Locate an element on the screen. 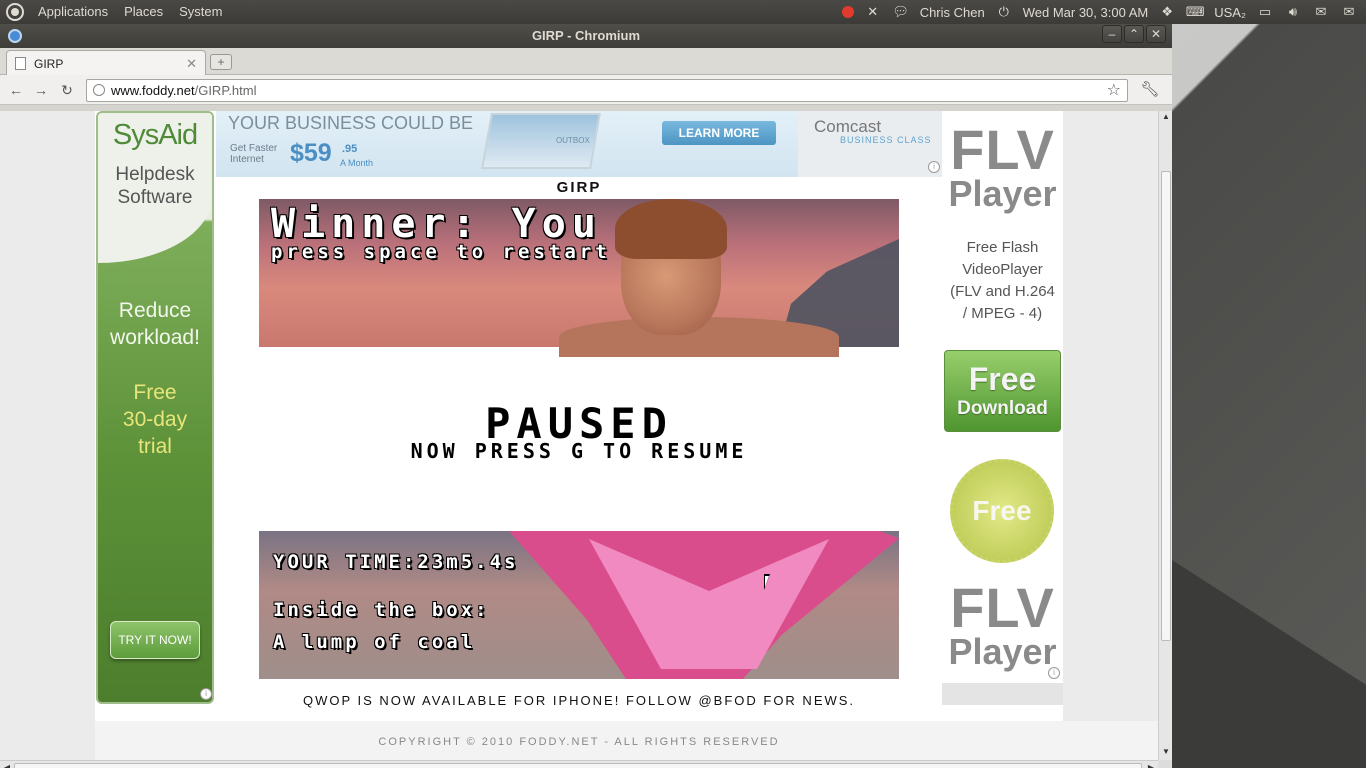 Image resolution: width=1366 pixels, height=768 pixels. horizontal-scroll-thumb is located at coordinates (578, 765).